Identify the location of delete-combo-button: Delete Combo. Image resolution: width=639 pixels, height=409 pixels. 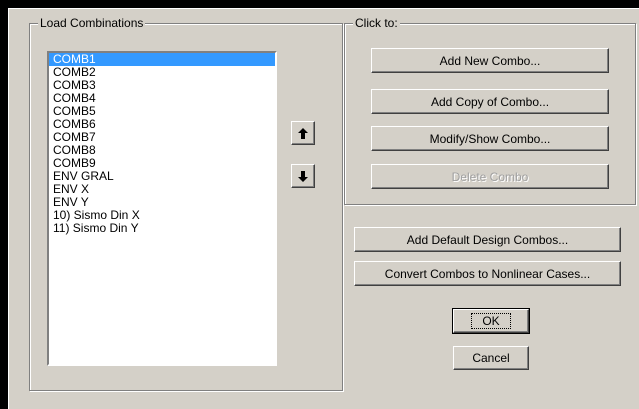
(490, 176).